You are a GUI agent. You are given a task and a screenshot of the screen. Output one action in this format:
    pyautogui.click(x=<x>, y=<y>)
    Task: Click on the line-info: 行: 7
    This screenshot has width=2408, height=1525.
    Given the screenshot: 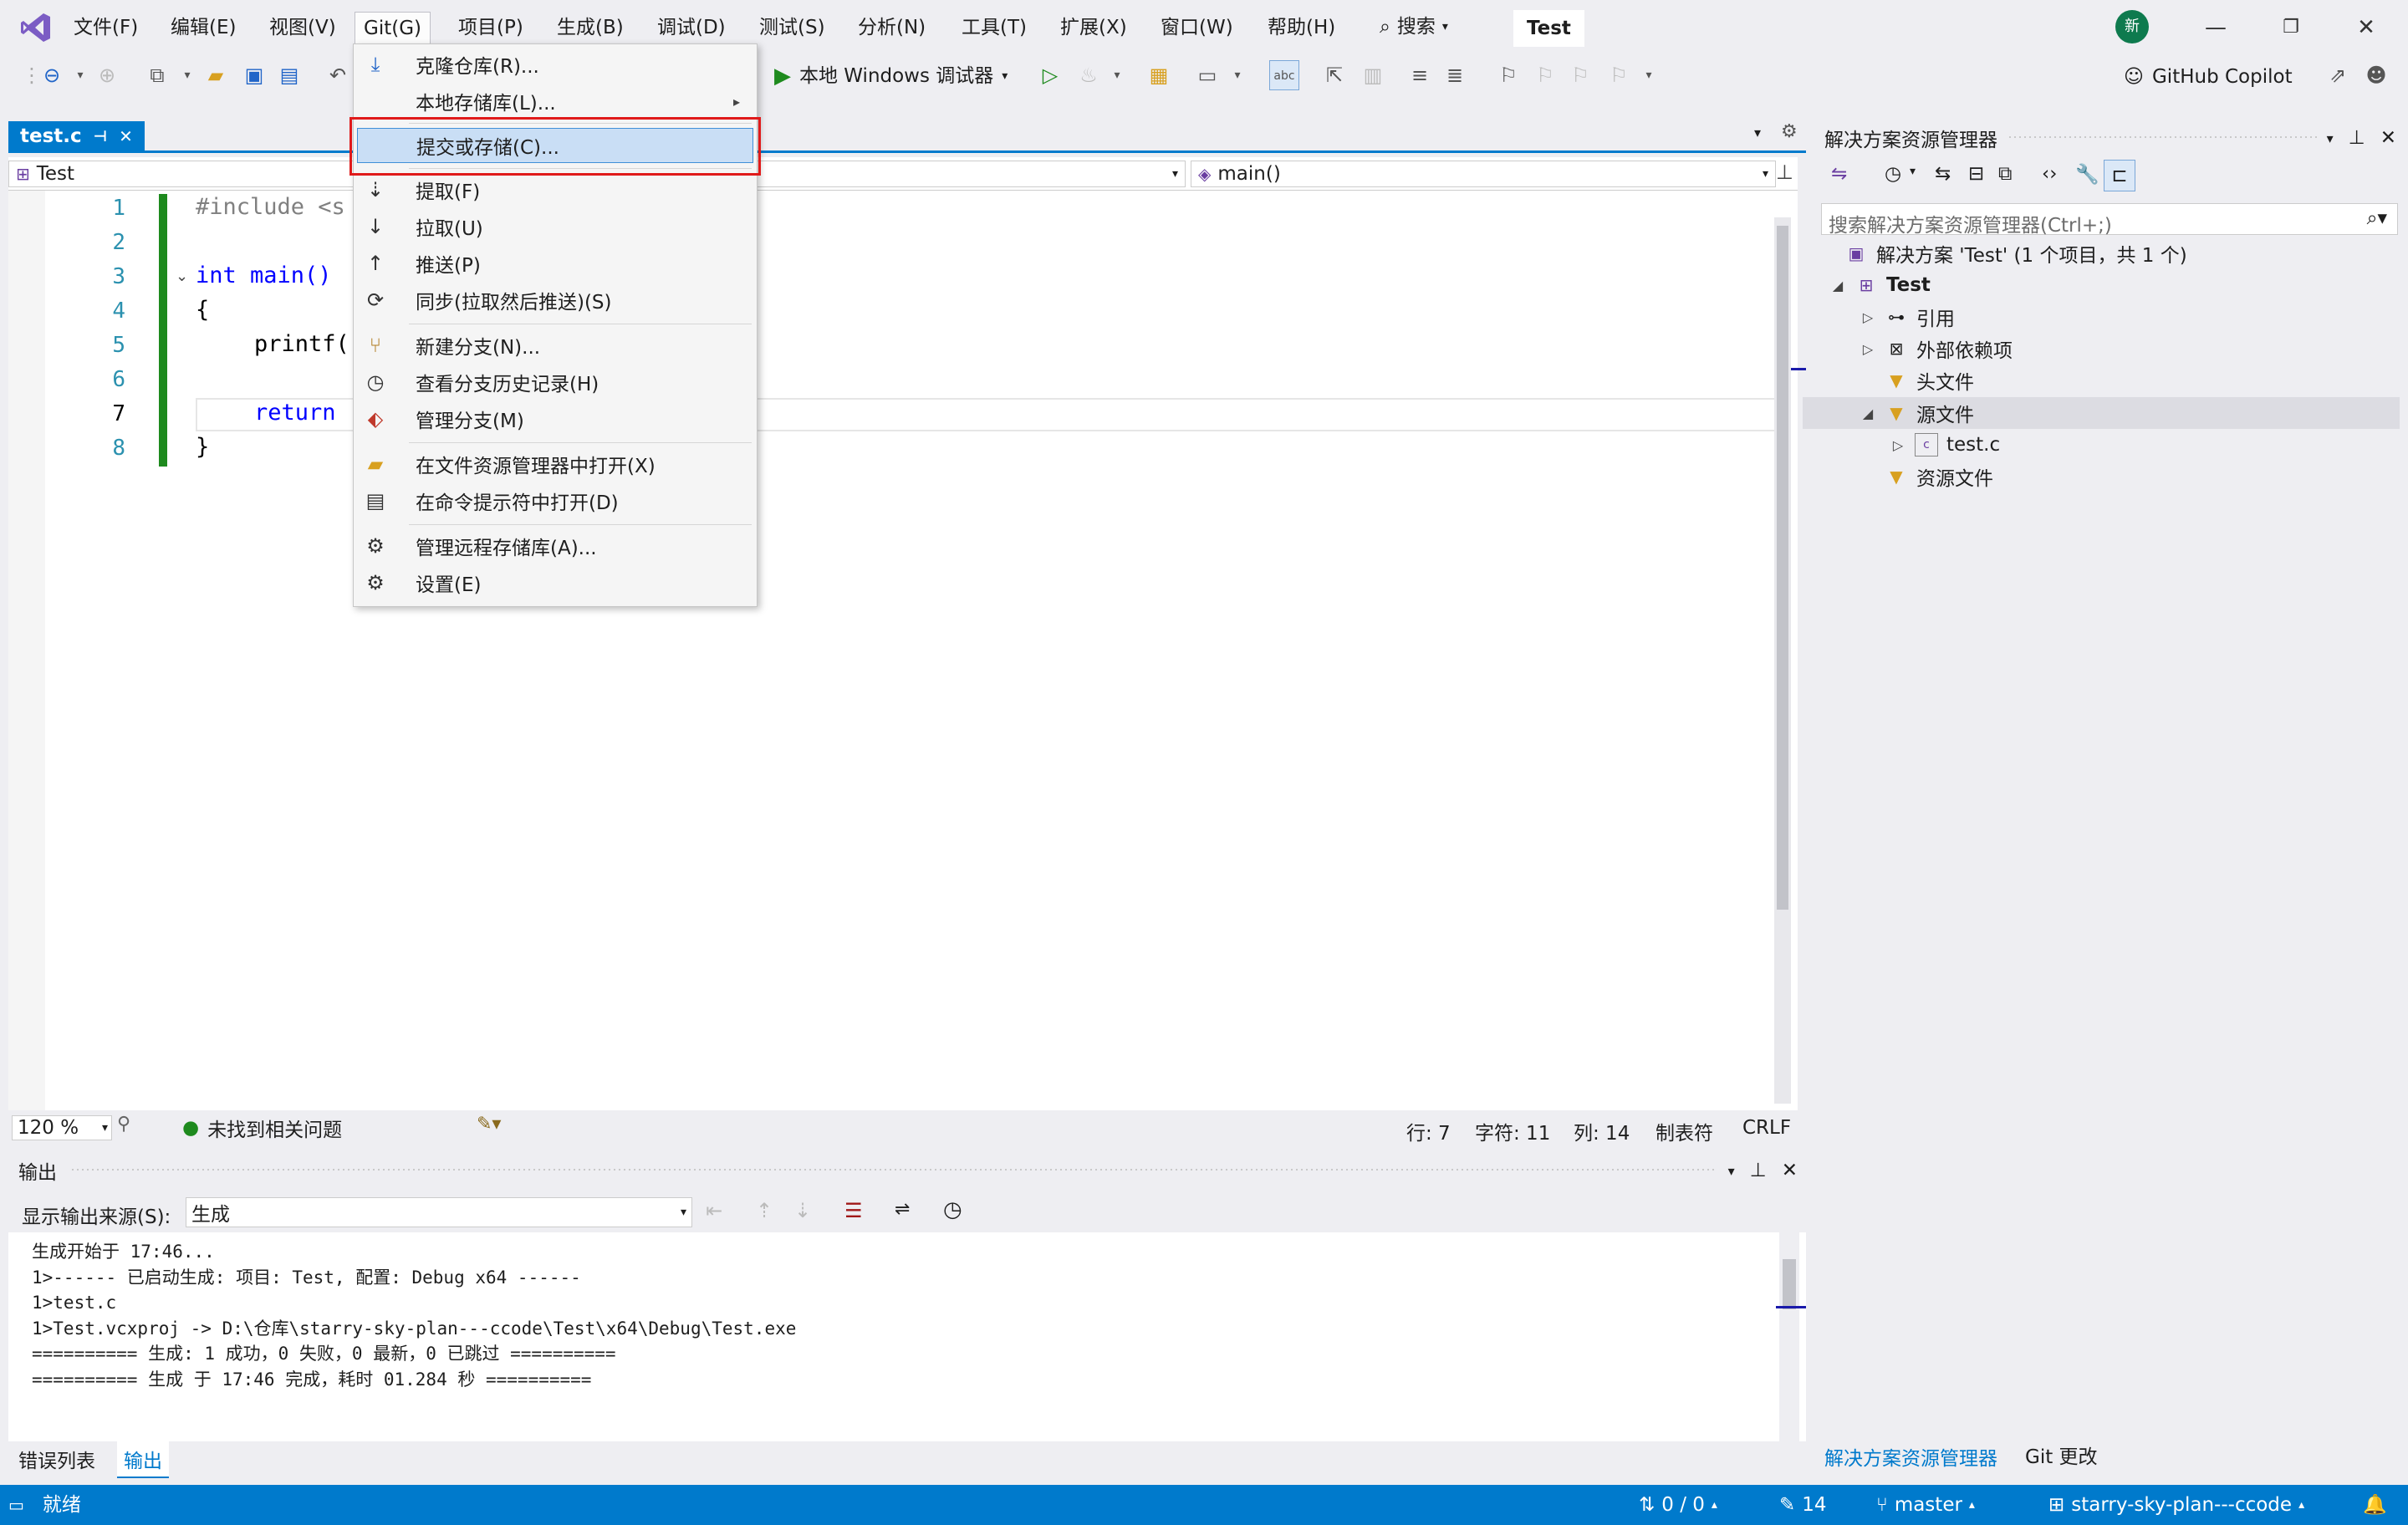 What is the action you would take?
    pyautogui.click(x=1429, y=1131)
    